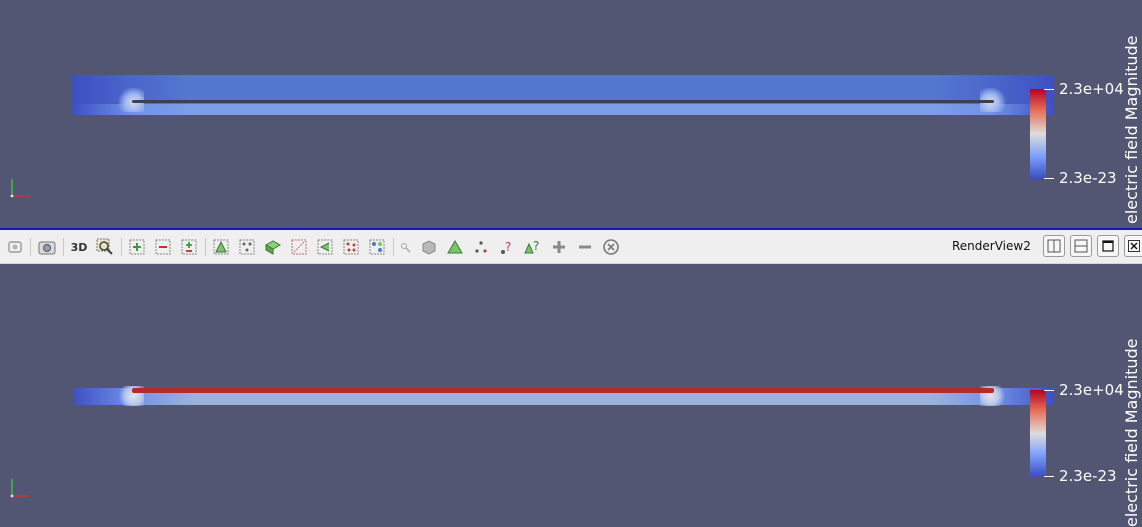 The height and width of the screenshot is (527, 1142). What do you see at coordinates (1081, 246) in the screenshot?
I see `split-vertical-icon` at bounding box center [1081, 246].